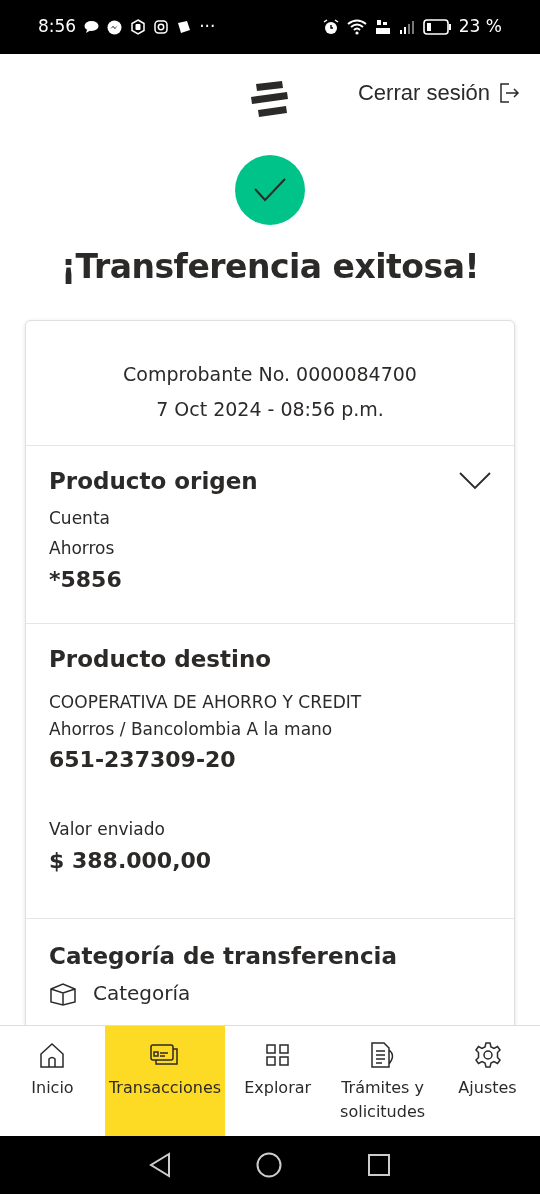 Image resolution: width=540 pixels, height=1194 pixels. Describe the element at coordinates (270, 267) in the screenshot. I see `page-title: ¡Transferencia exitosa!` at that location.